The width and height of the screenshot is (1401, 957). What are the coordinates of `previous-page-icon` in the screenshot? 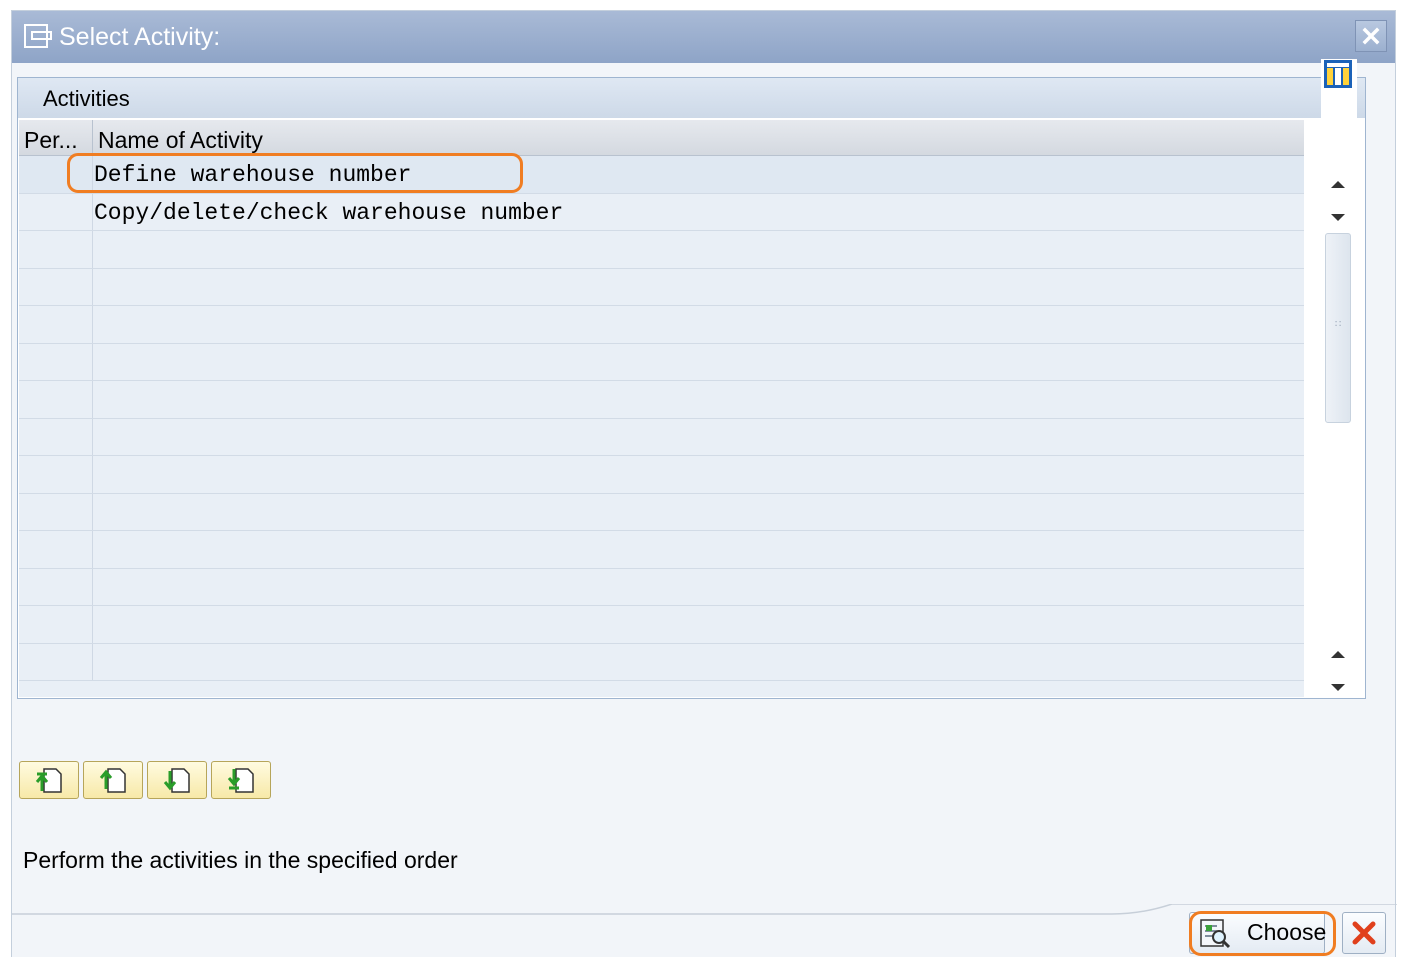 It's located at (112, 780).